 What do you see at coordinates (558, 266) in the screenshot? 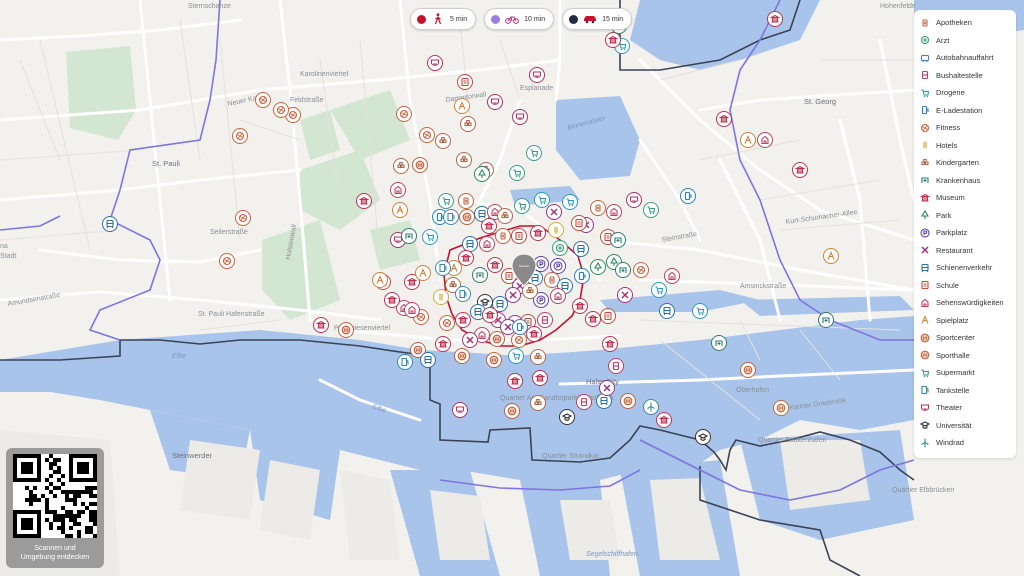
I see `poi-marker-parking-icon` at bounding box center [558, 266].